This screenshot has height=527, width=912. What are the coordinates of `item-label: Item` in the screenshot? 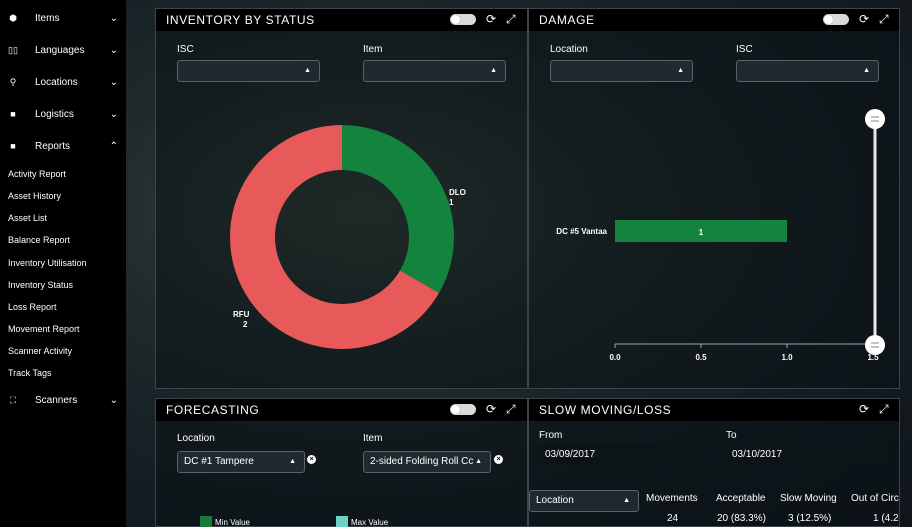 It's located at (373, 49).